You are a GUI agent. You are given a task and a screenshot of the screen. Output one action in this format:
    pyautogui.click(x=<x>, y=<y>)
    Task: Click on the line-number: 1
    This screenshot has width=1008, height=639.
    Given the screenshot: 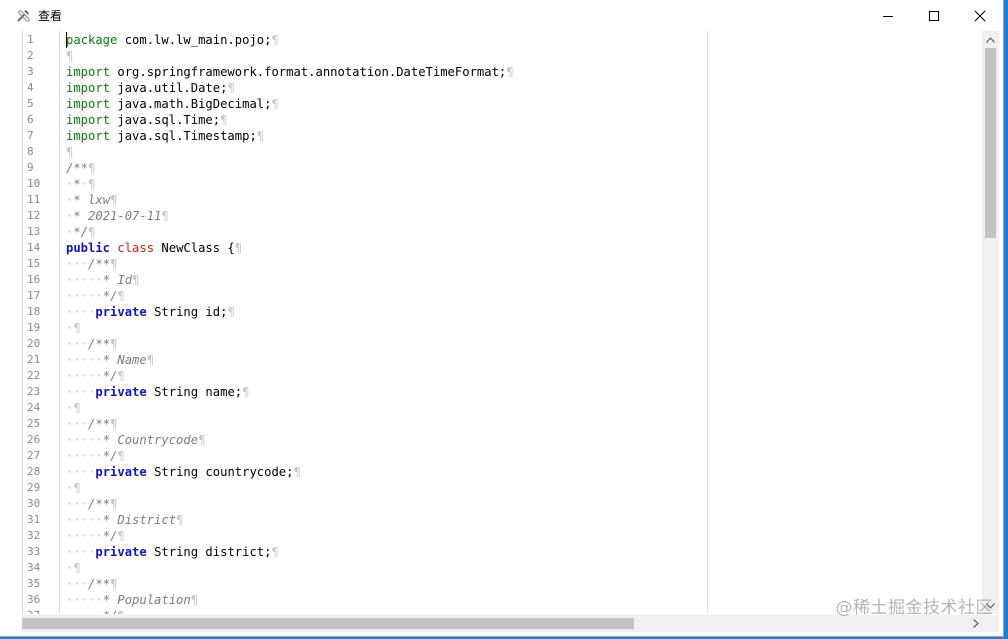 What is the action you would take?
    pyautogui.click(x=30, y=39)
    